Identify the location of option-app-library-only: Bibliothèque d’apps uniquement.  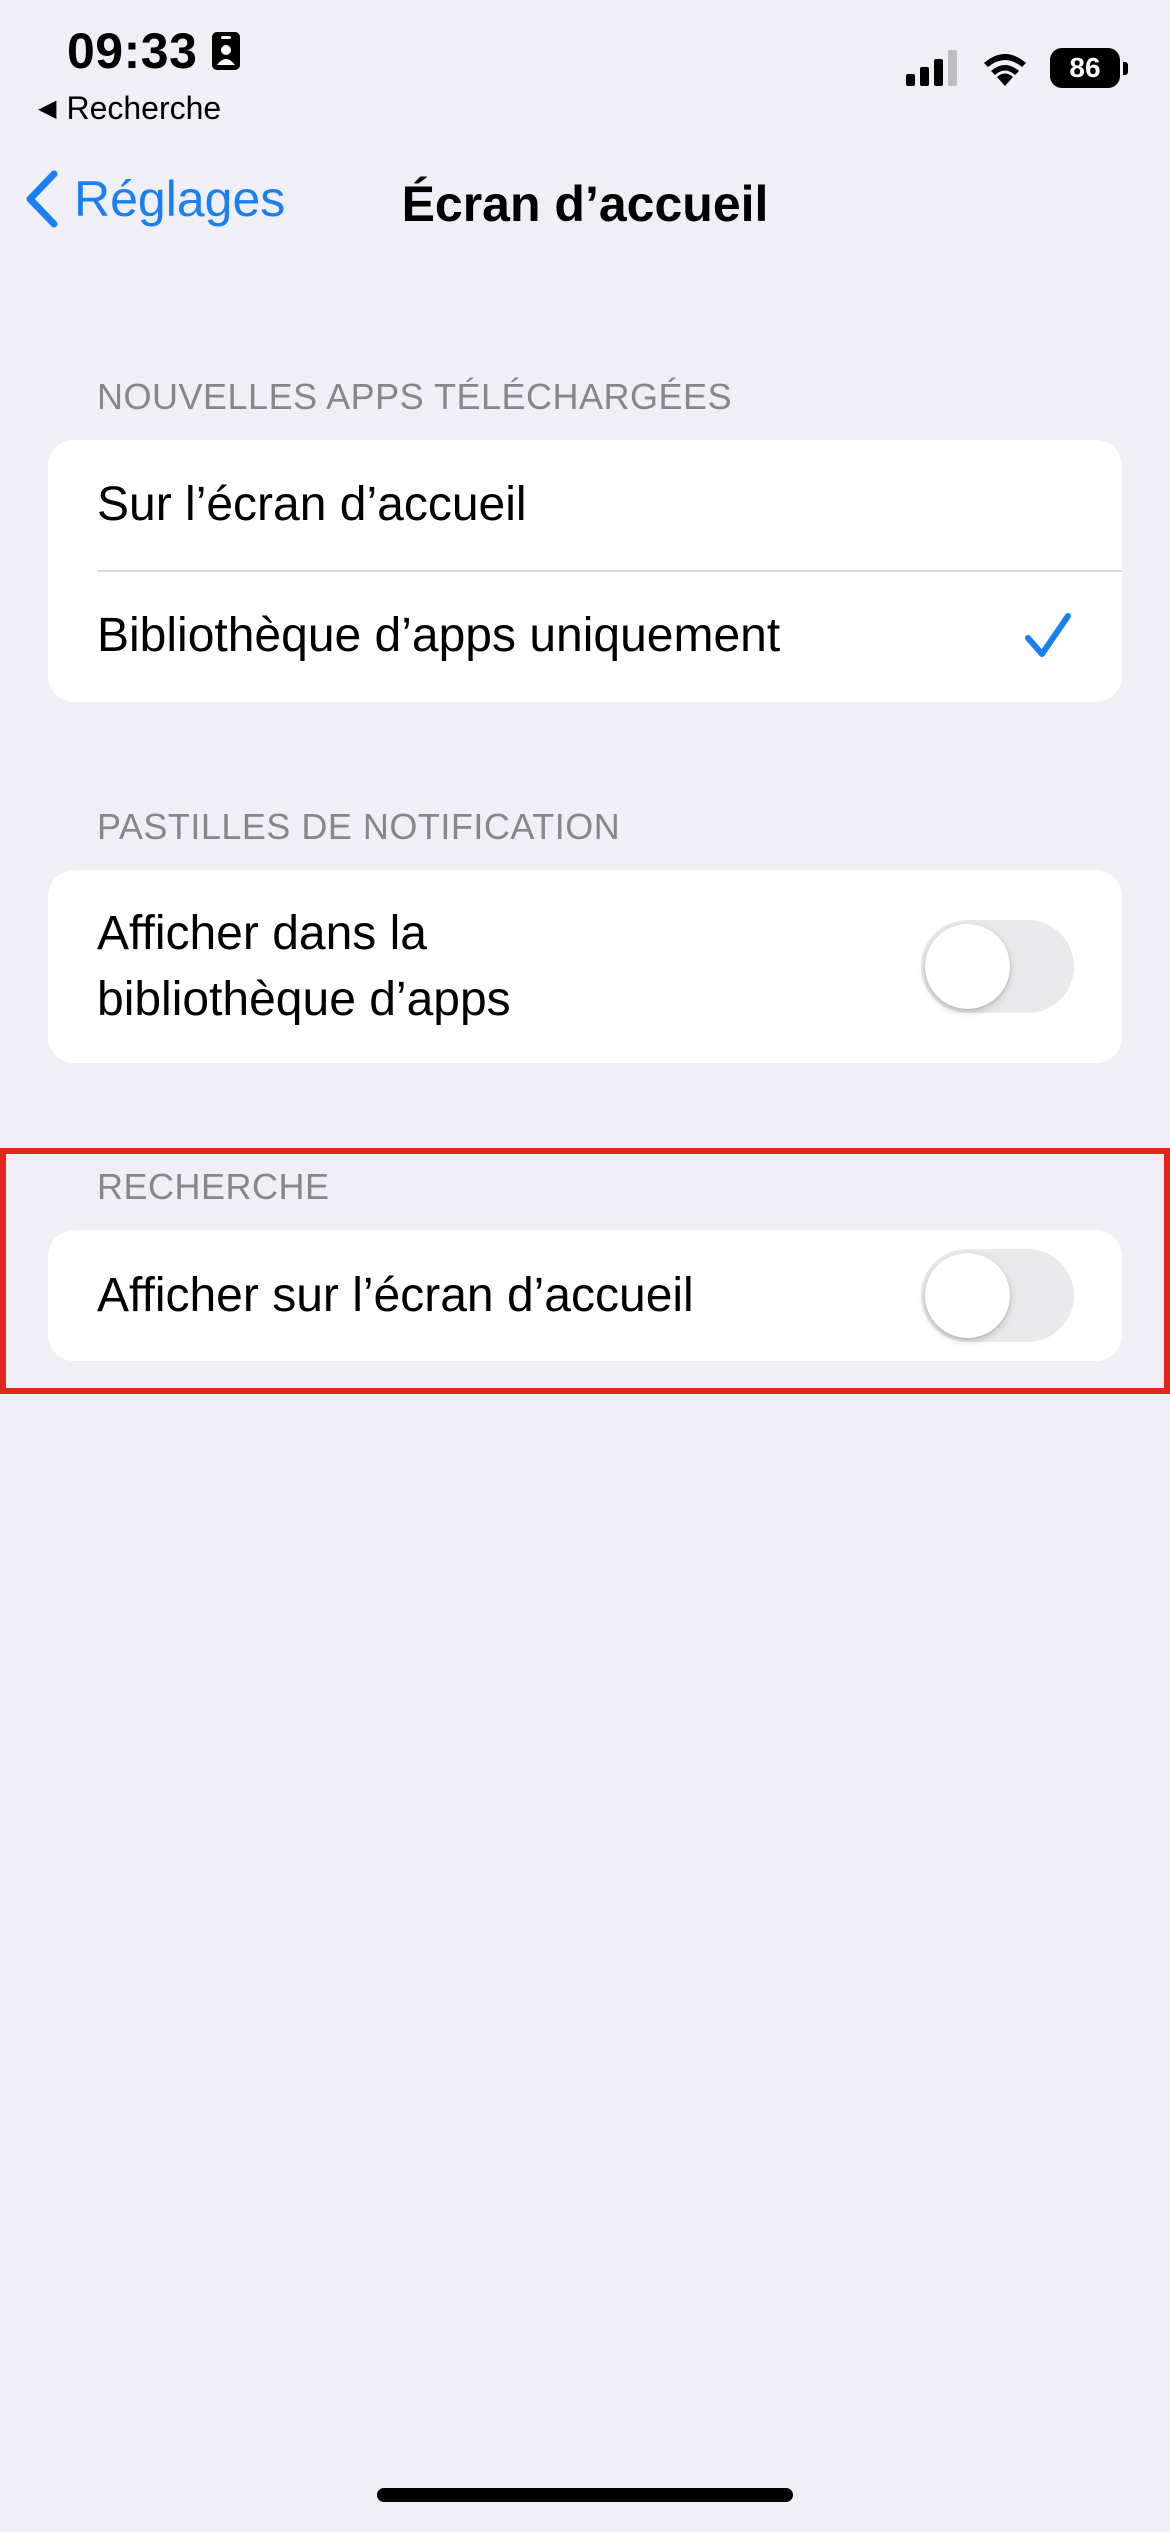
(585, 636).